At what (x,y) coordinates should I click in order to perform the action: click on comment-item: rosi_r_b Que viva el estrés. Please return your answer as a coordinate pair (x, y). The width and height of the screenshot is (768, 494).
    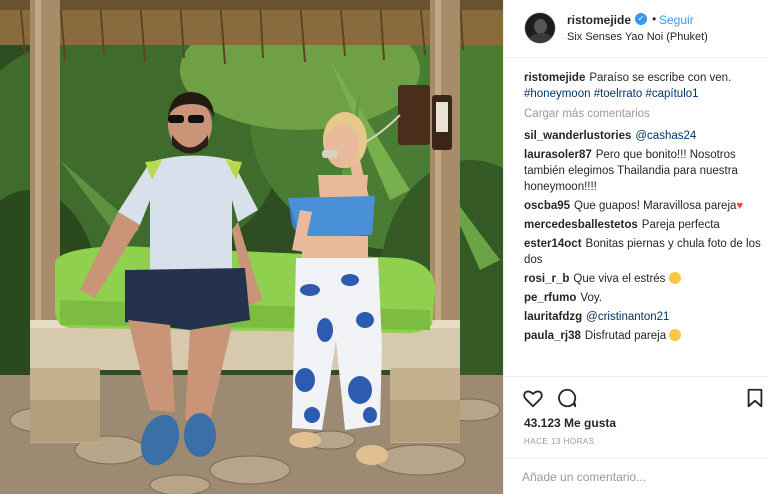
    Looking at the image, I should click on (644, 279).